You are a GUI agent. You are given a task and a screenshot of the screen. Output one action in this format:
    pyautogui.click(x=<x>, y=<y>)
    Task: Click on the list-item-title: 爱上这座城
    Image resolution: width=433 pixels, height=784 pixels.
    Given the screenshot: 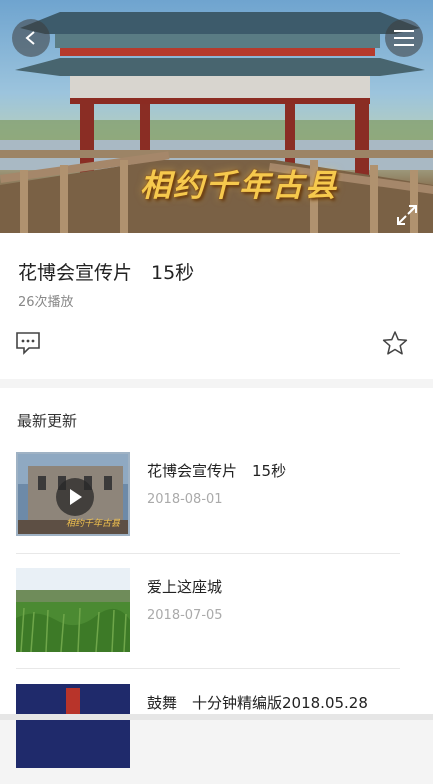 What is the action you would take?
    pyautogui.click(x=185, y=587)
    